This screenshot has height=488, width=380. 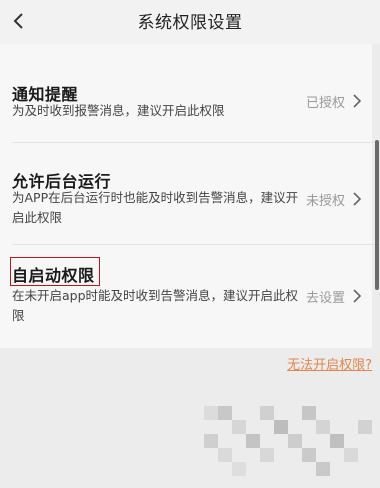 I want to click on row-desc: 为APP在后台运行时也能及时收到告警消息，建议开启此权限, so click(x=155, y=207).